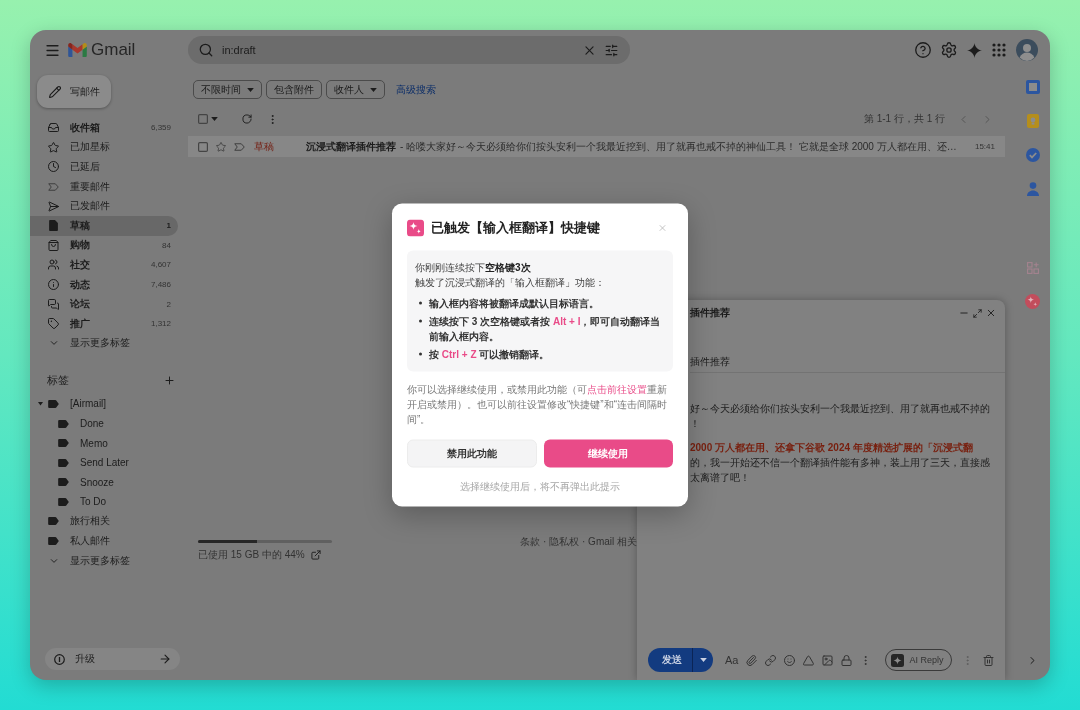 The image size is (1080, 710). I want to click on sliders-icon, so click(611, 50).